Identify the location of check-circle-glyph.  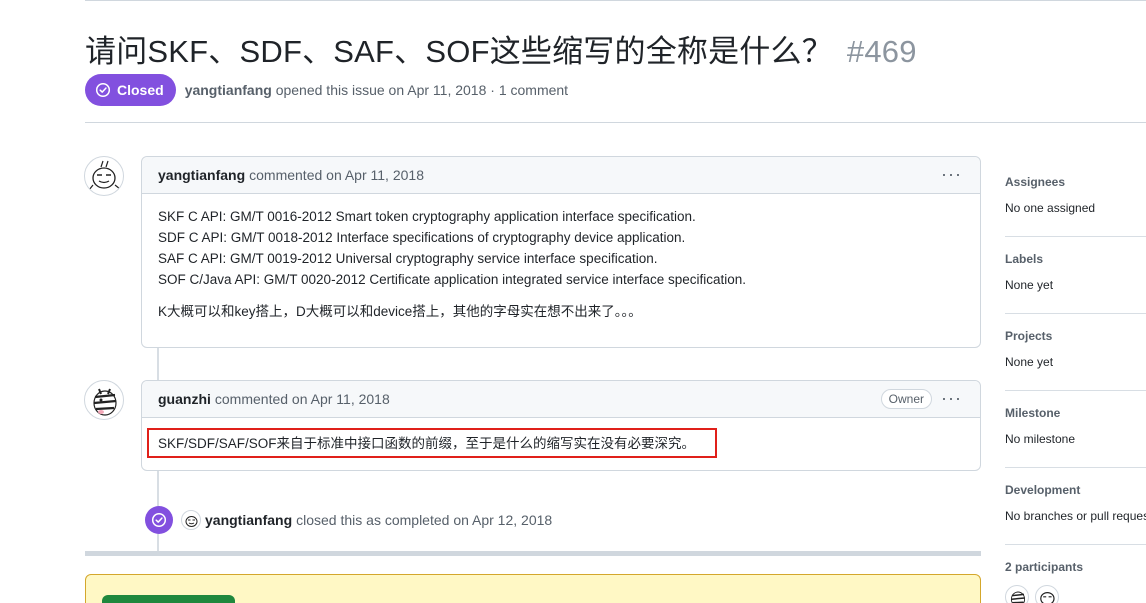
(159, 520).